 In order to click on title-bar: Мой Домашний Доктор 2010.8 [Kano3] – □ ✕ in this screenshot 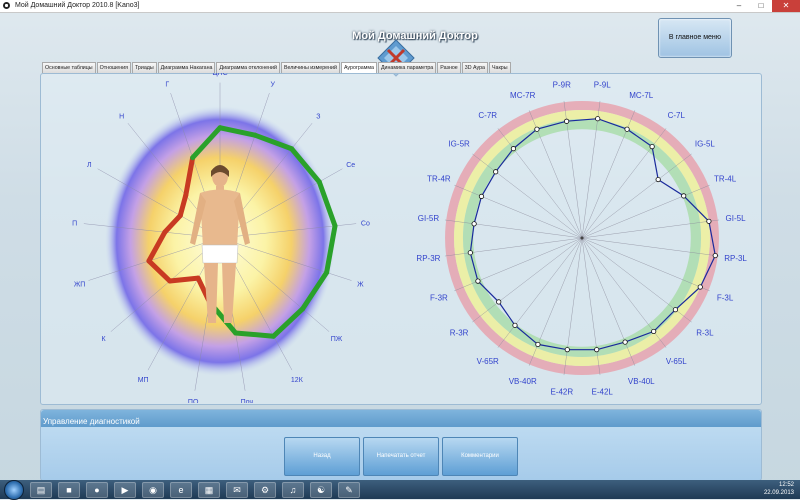, I will do `click(400, 6)`.